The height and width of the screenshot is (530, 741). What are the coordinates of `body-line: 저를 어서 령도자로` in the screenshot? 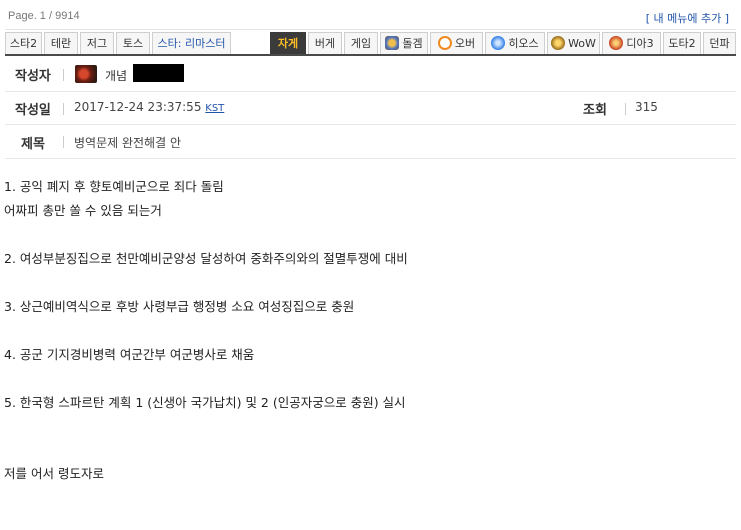 It's located at (54, 473).